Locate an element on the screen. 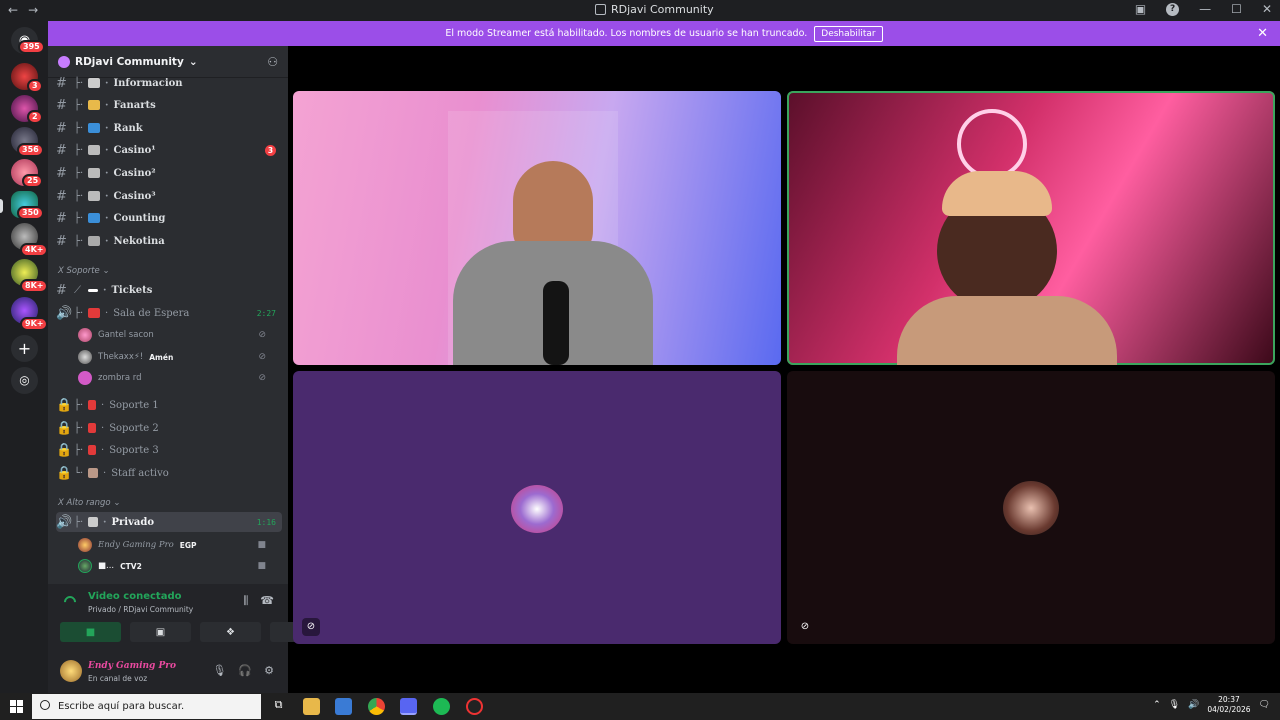 The width and height of the screenshot is (1280, 720). channel-name: Counting is located at coordinates (139, 218).